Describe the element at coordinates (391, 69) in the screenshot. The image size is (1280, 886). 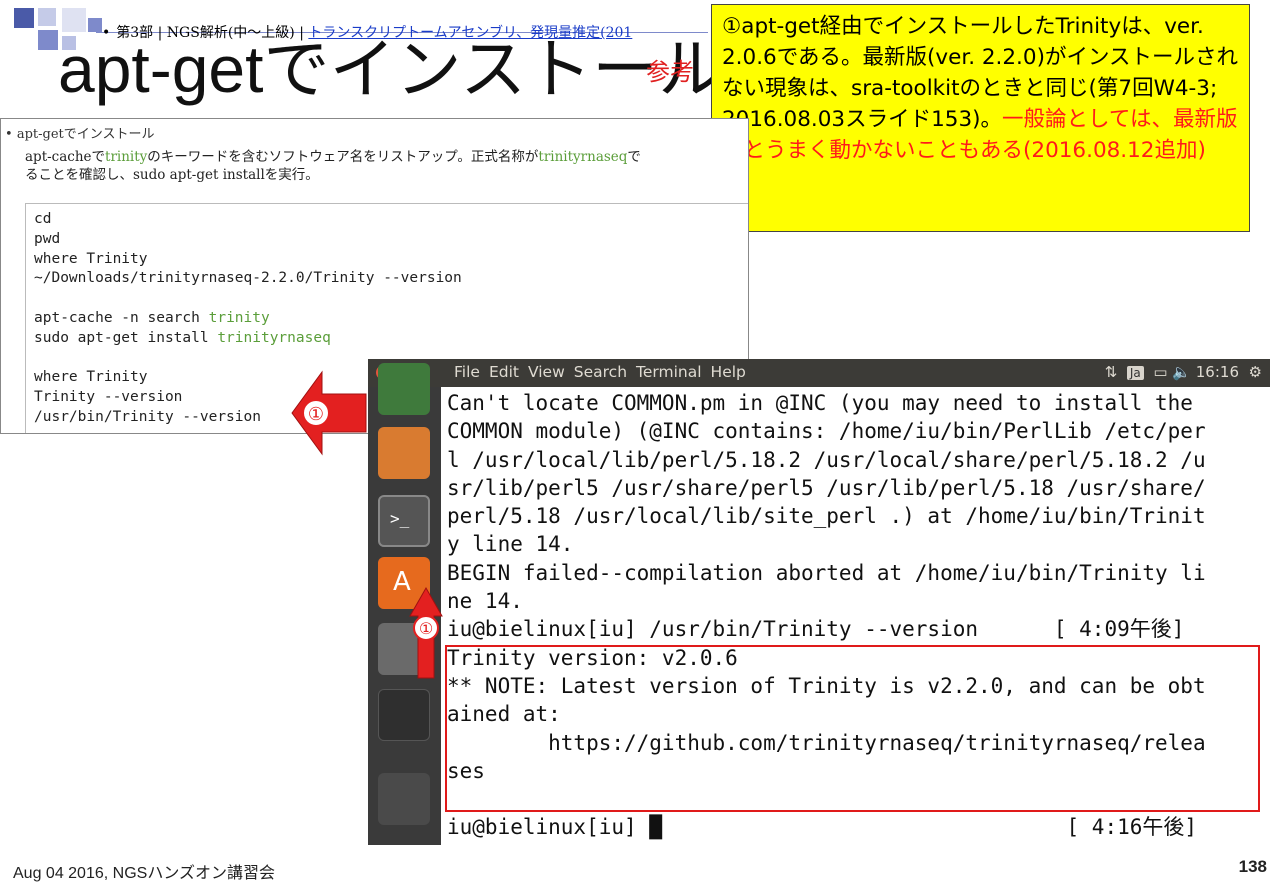
I see `slide-title: apt-getでインストール` at that location.